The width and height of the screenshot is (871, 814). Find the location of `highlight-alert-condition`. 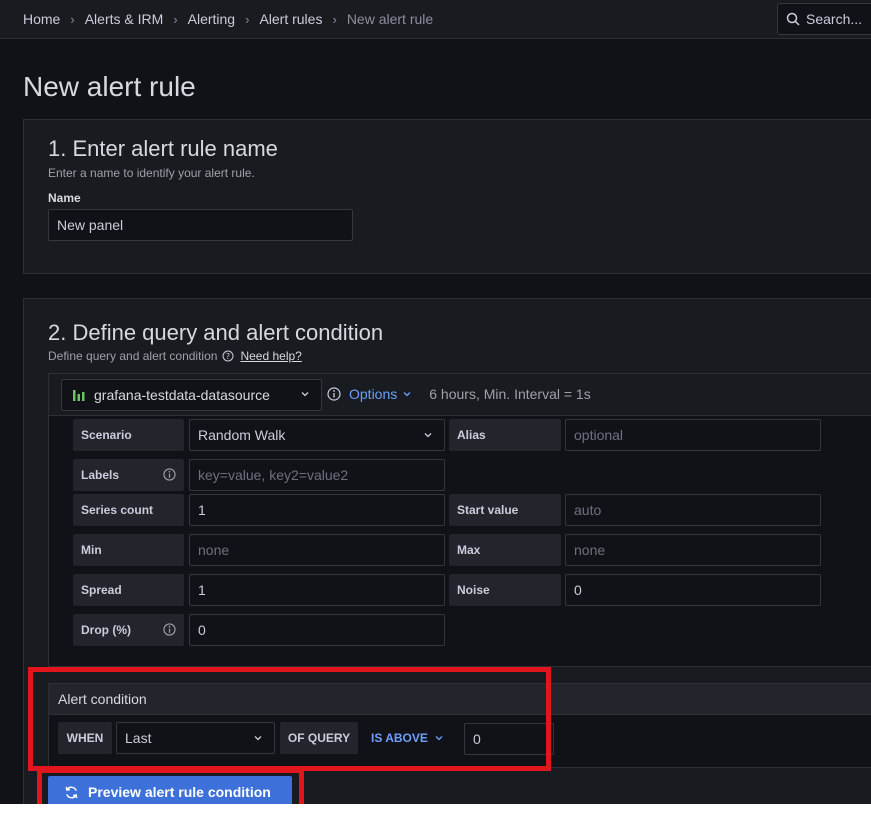

highlight-alert-condition is located at coordinates (289, 719).